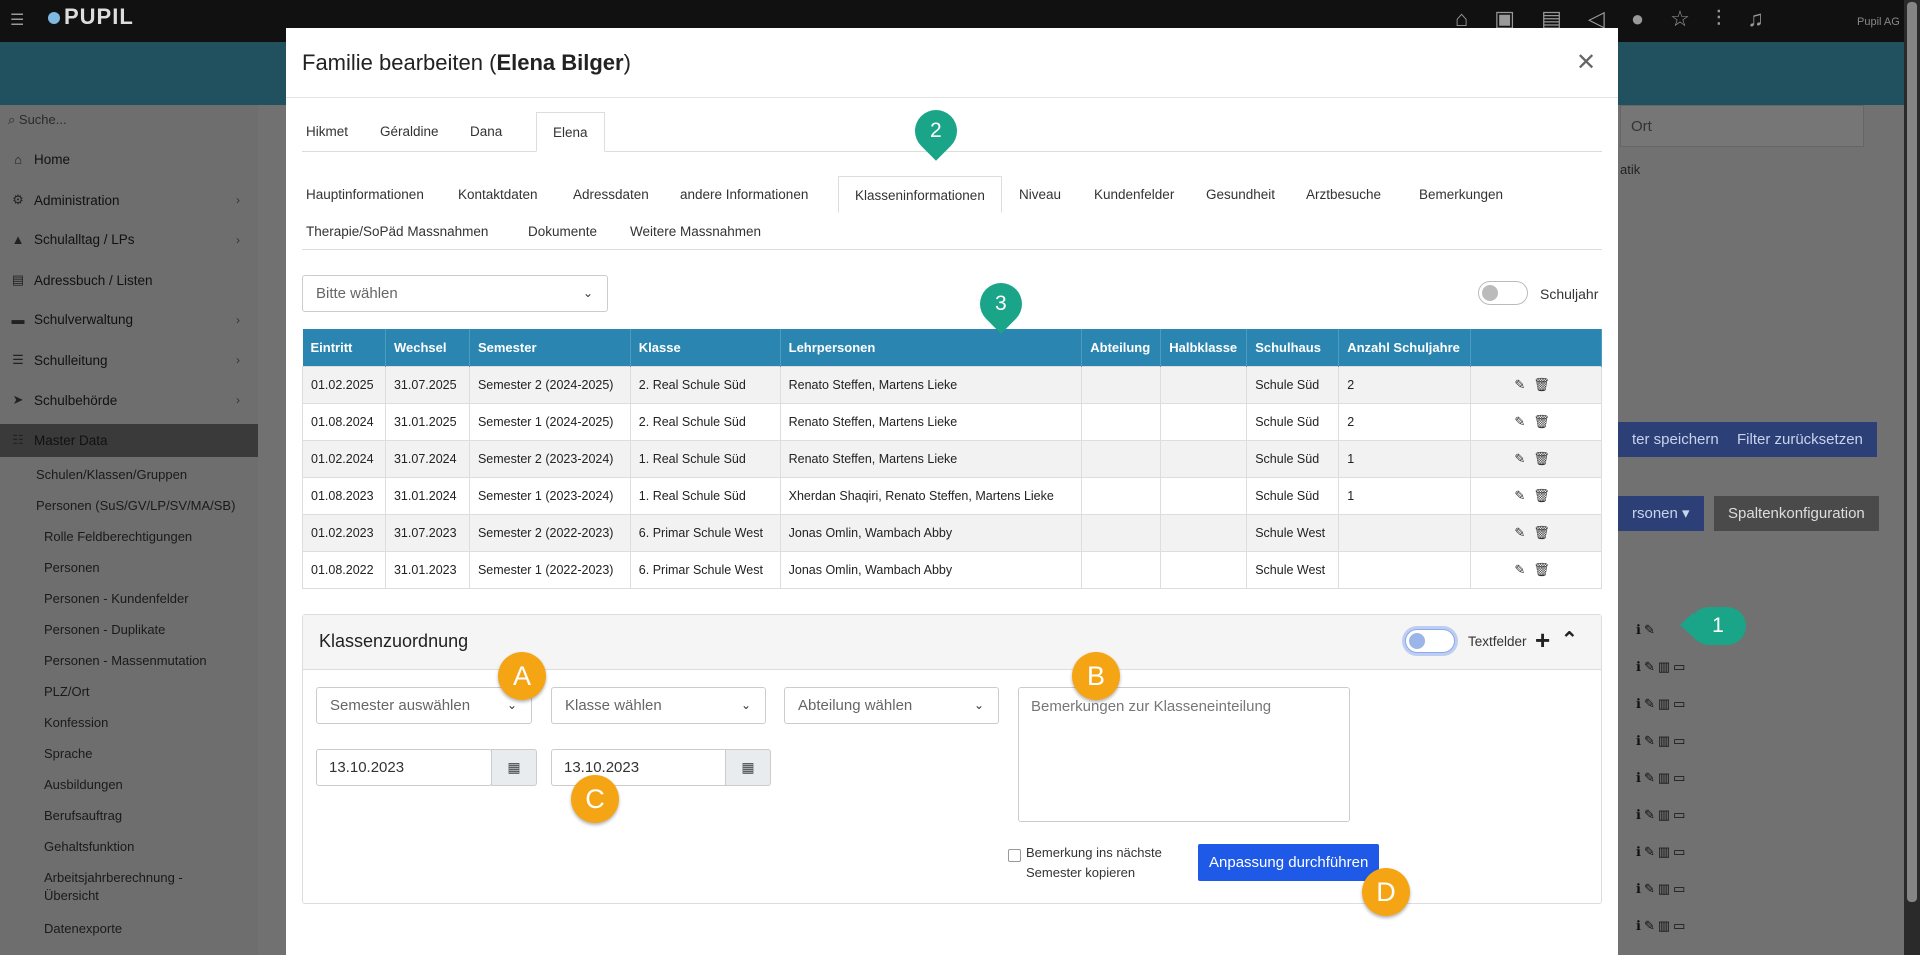 This screenshot has height=955, width=1920. I want to click on sidebar-item-home: ⌂ Home, so click(40, 159).